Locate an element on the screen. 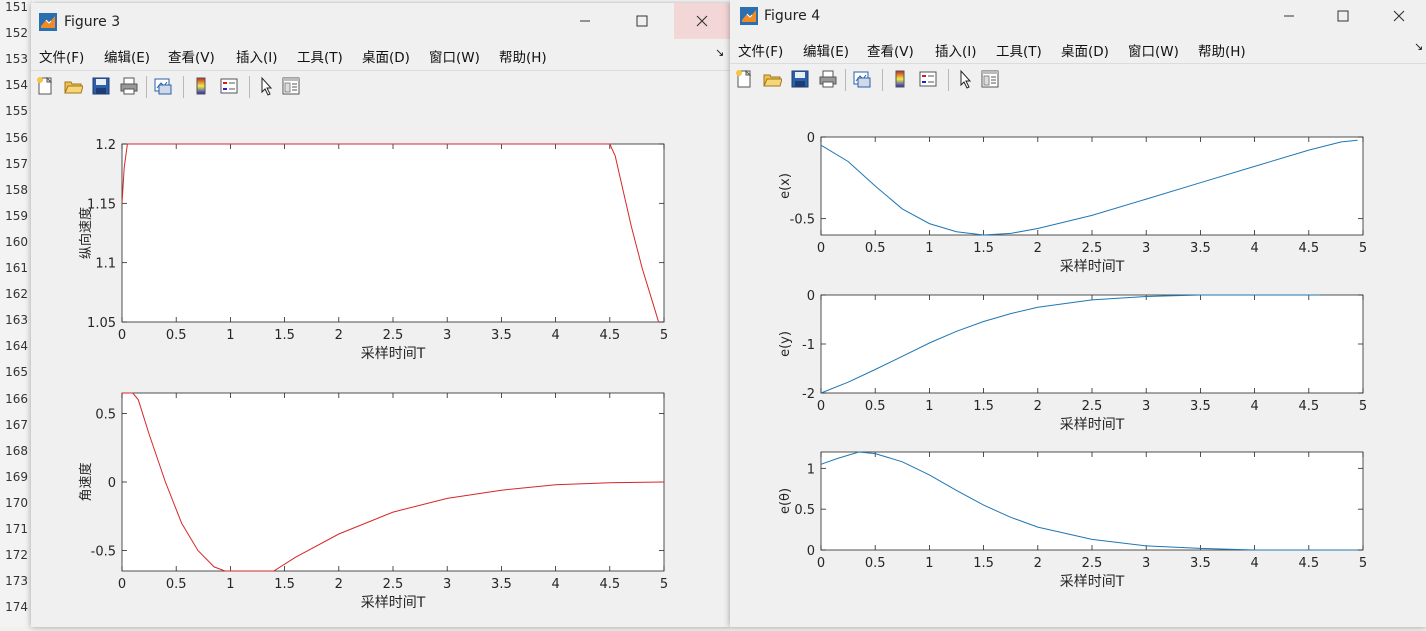  line-number: 151 is located at coordinates (16, 7).